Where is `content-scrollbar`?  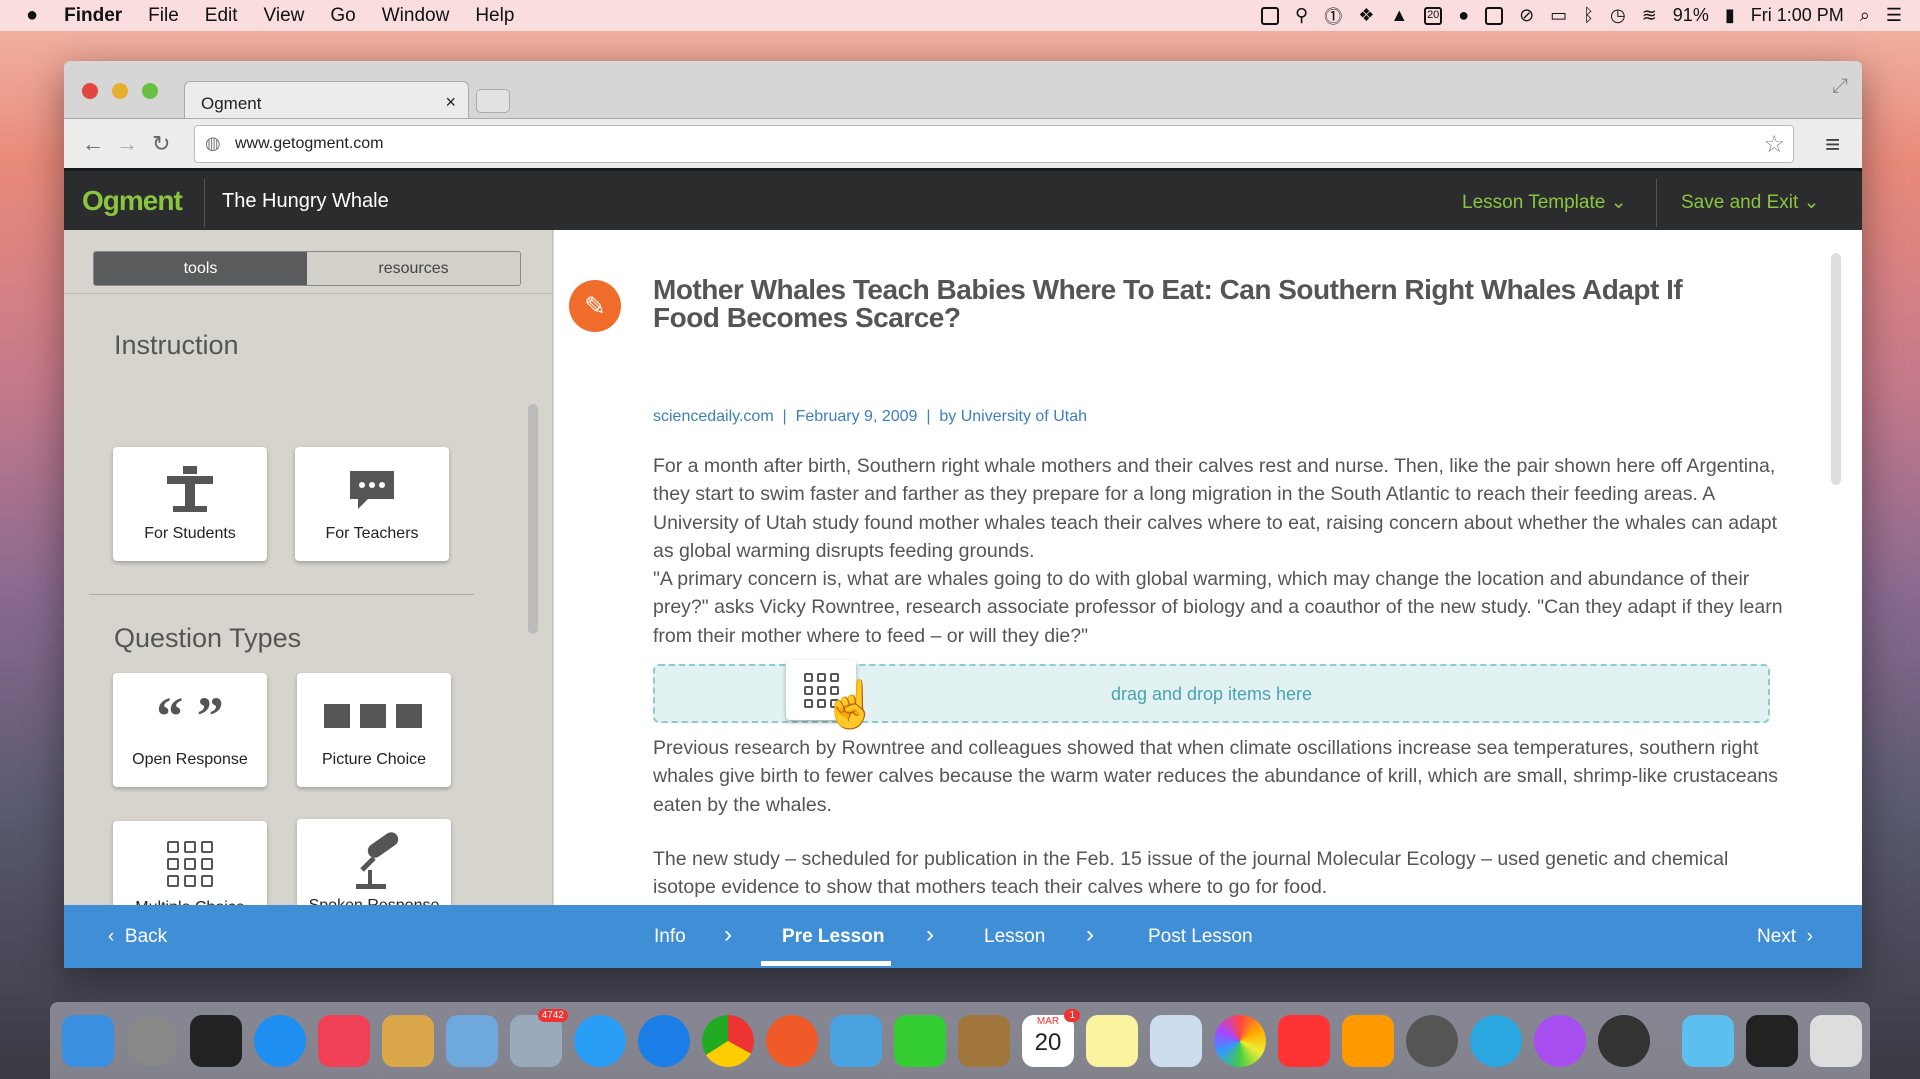 content-scrollbar is located at coordinates (1836, 369).